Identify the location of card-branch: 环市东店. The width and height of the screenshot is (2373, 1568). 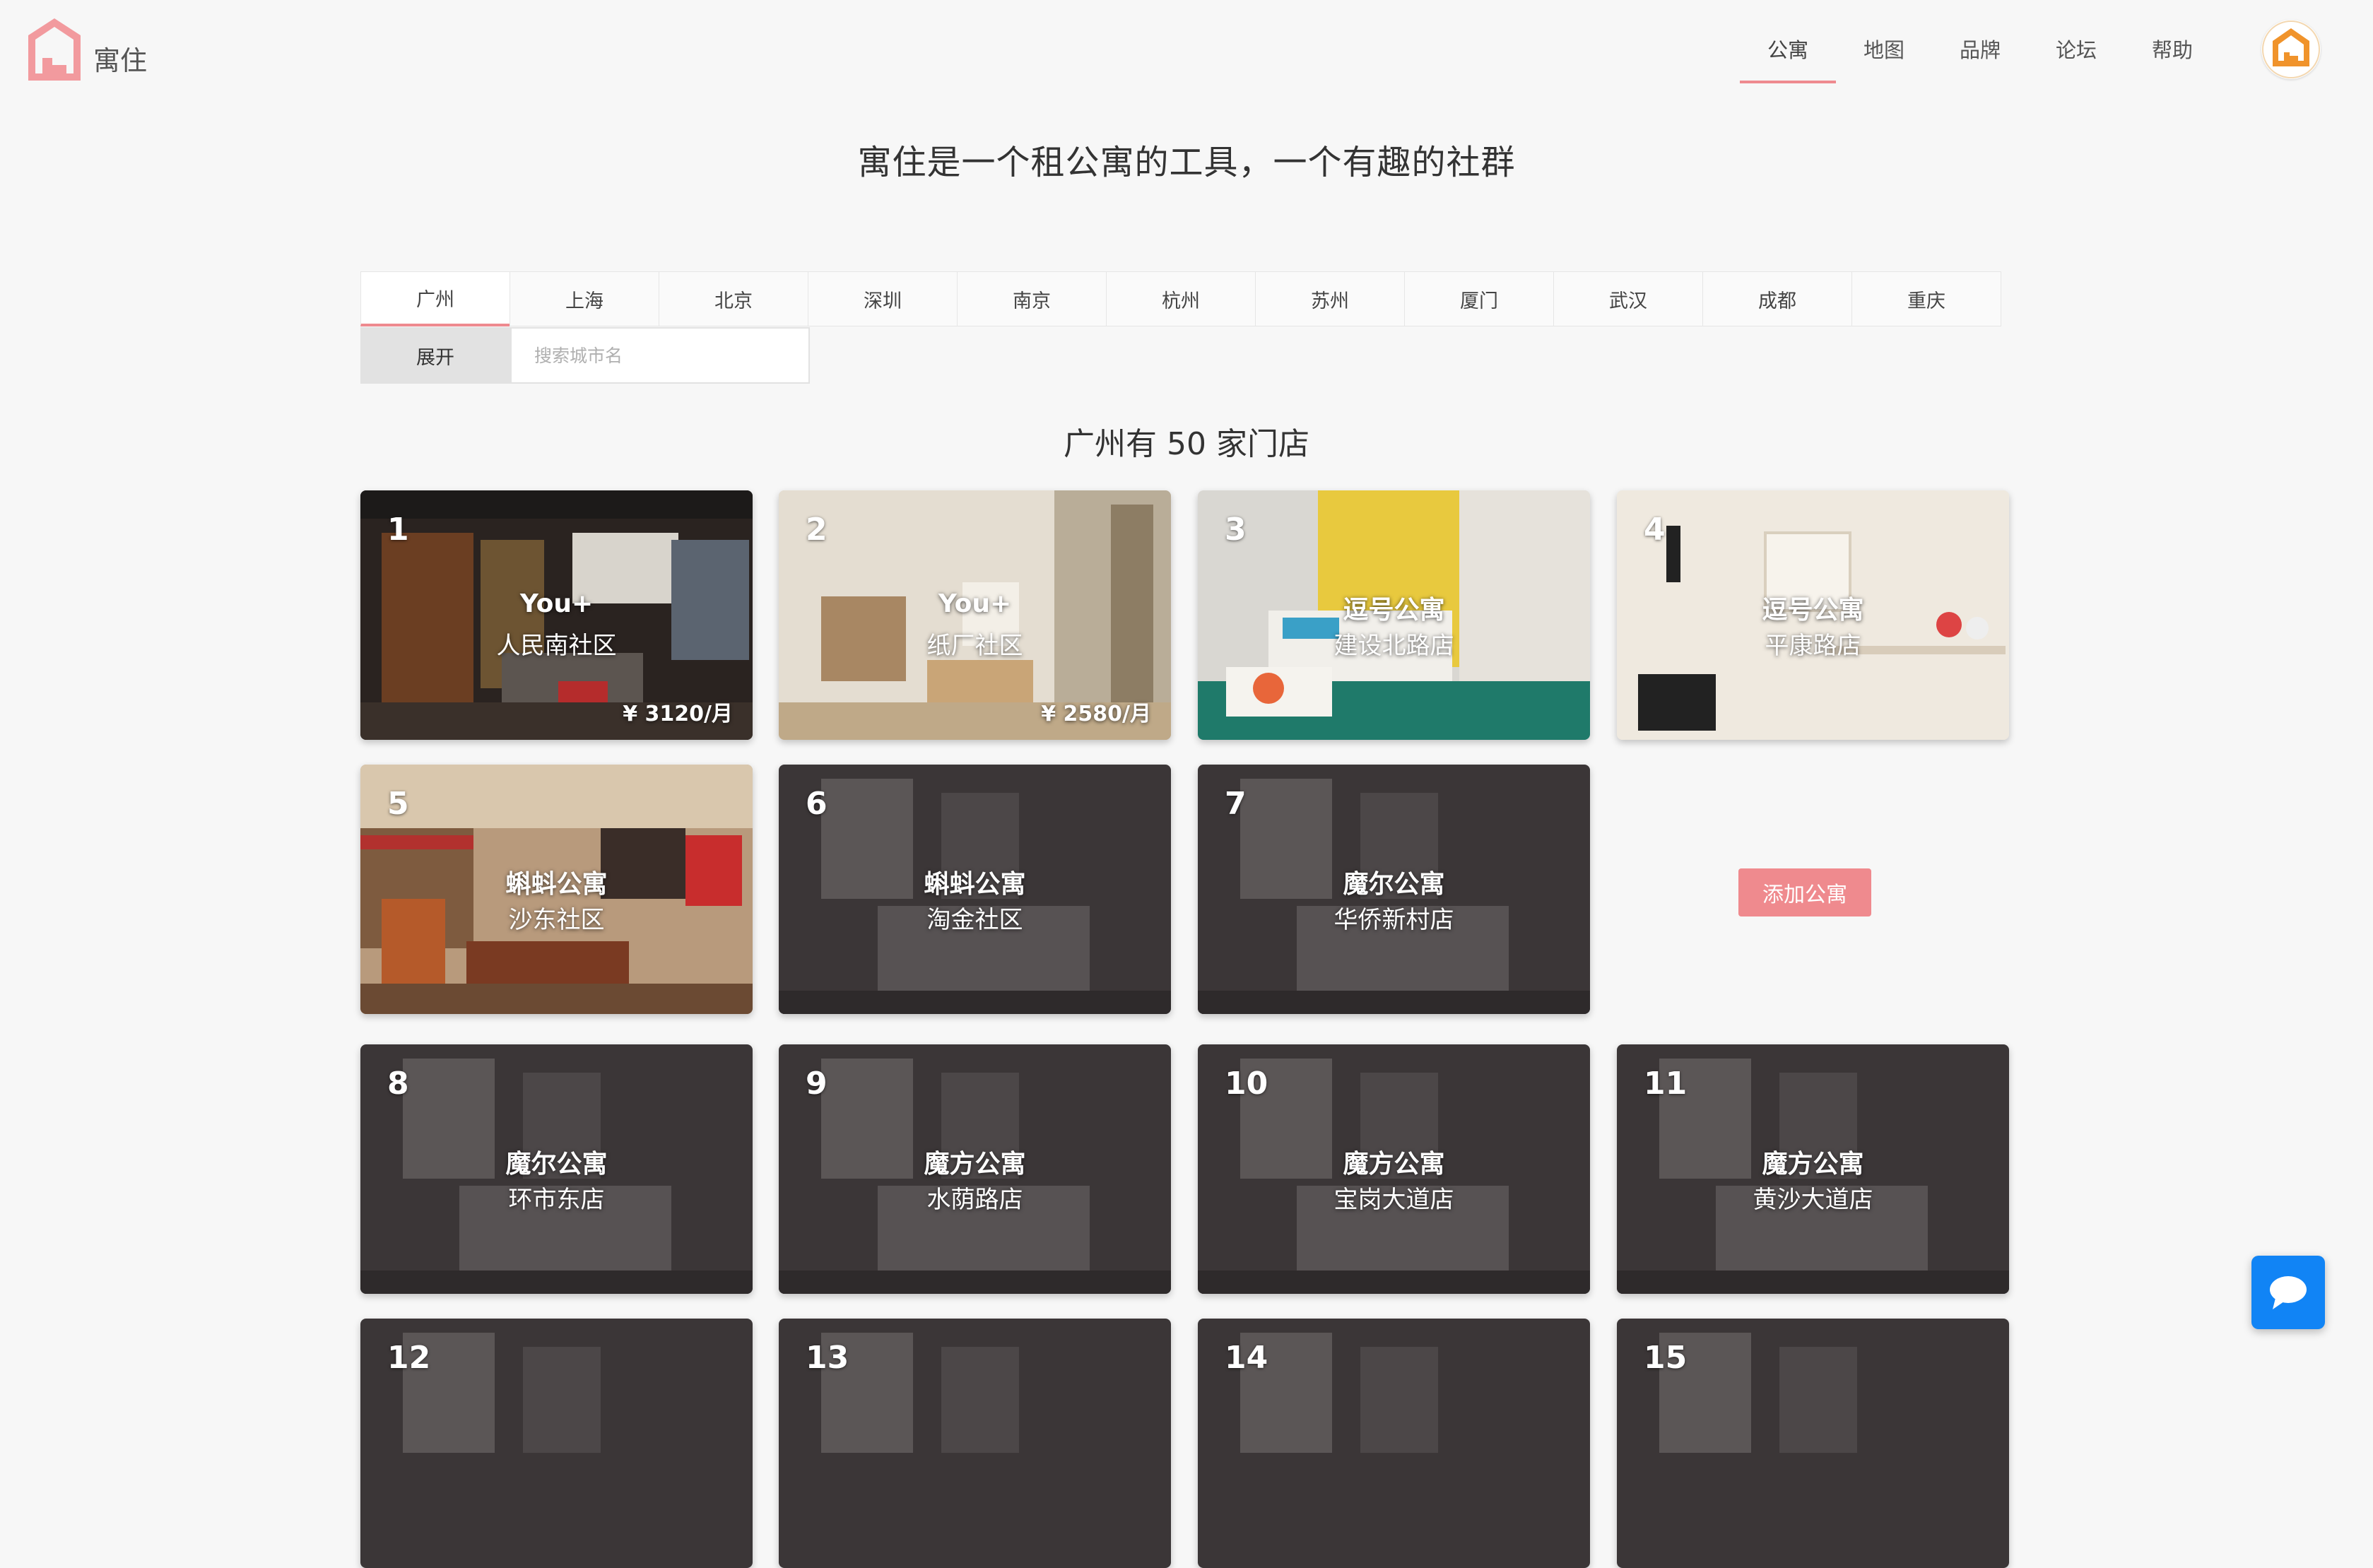
(556, 1200).